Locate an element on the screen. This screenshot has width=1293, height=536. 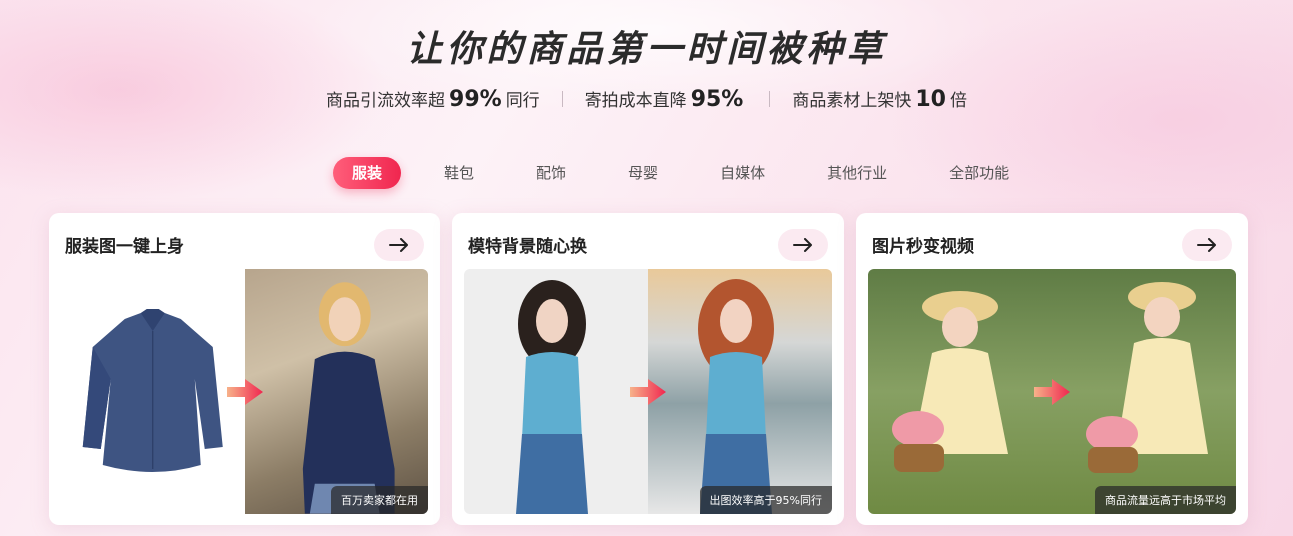
card-media: 出图效率高于95%同行 is located at coordinates (648, 391).